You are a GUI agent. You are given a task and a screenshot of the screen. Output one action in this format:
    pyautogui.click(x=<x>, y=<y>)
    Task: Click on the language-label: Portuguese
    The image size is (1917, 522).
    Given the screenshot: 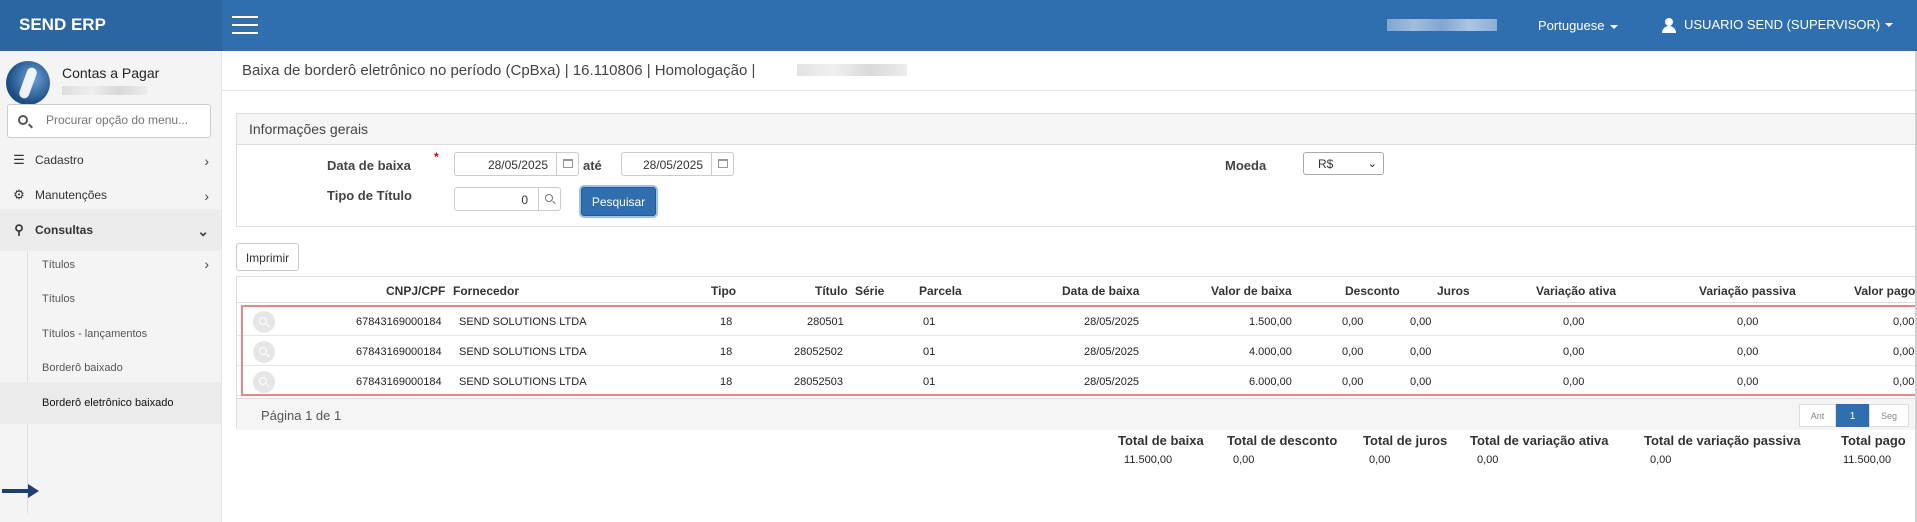 What is the action you would take?
    pyautogui.click(x=1571, y=25)
    